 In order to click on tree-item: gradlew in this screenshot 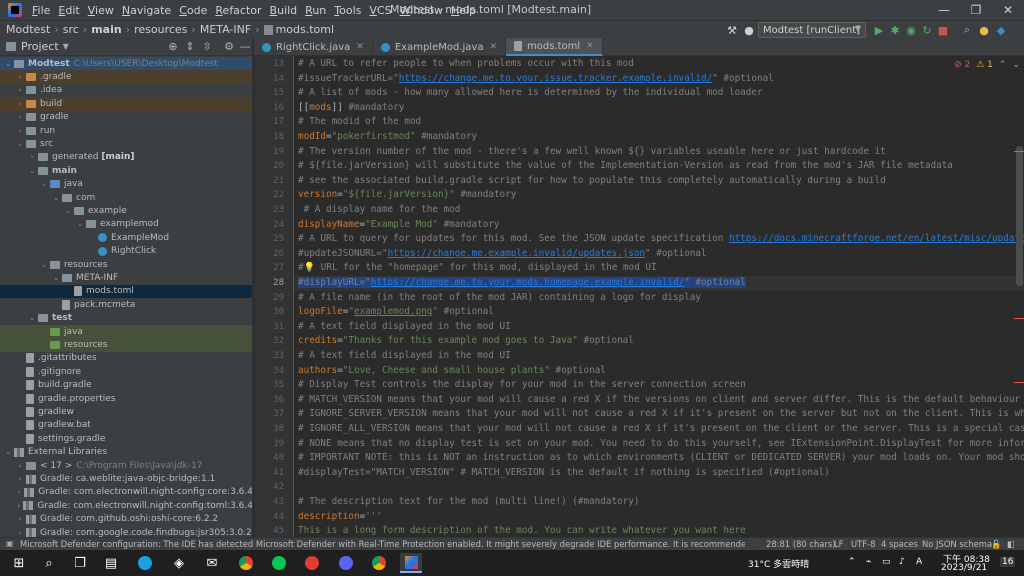, I will do `click(126, 411)`.